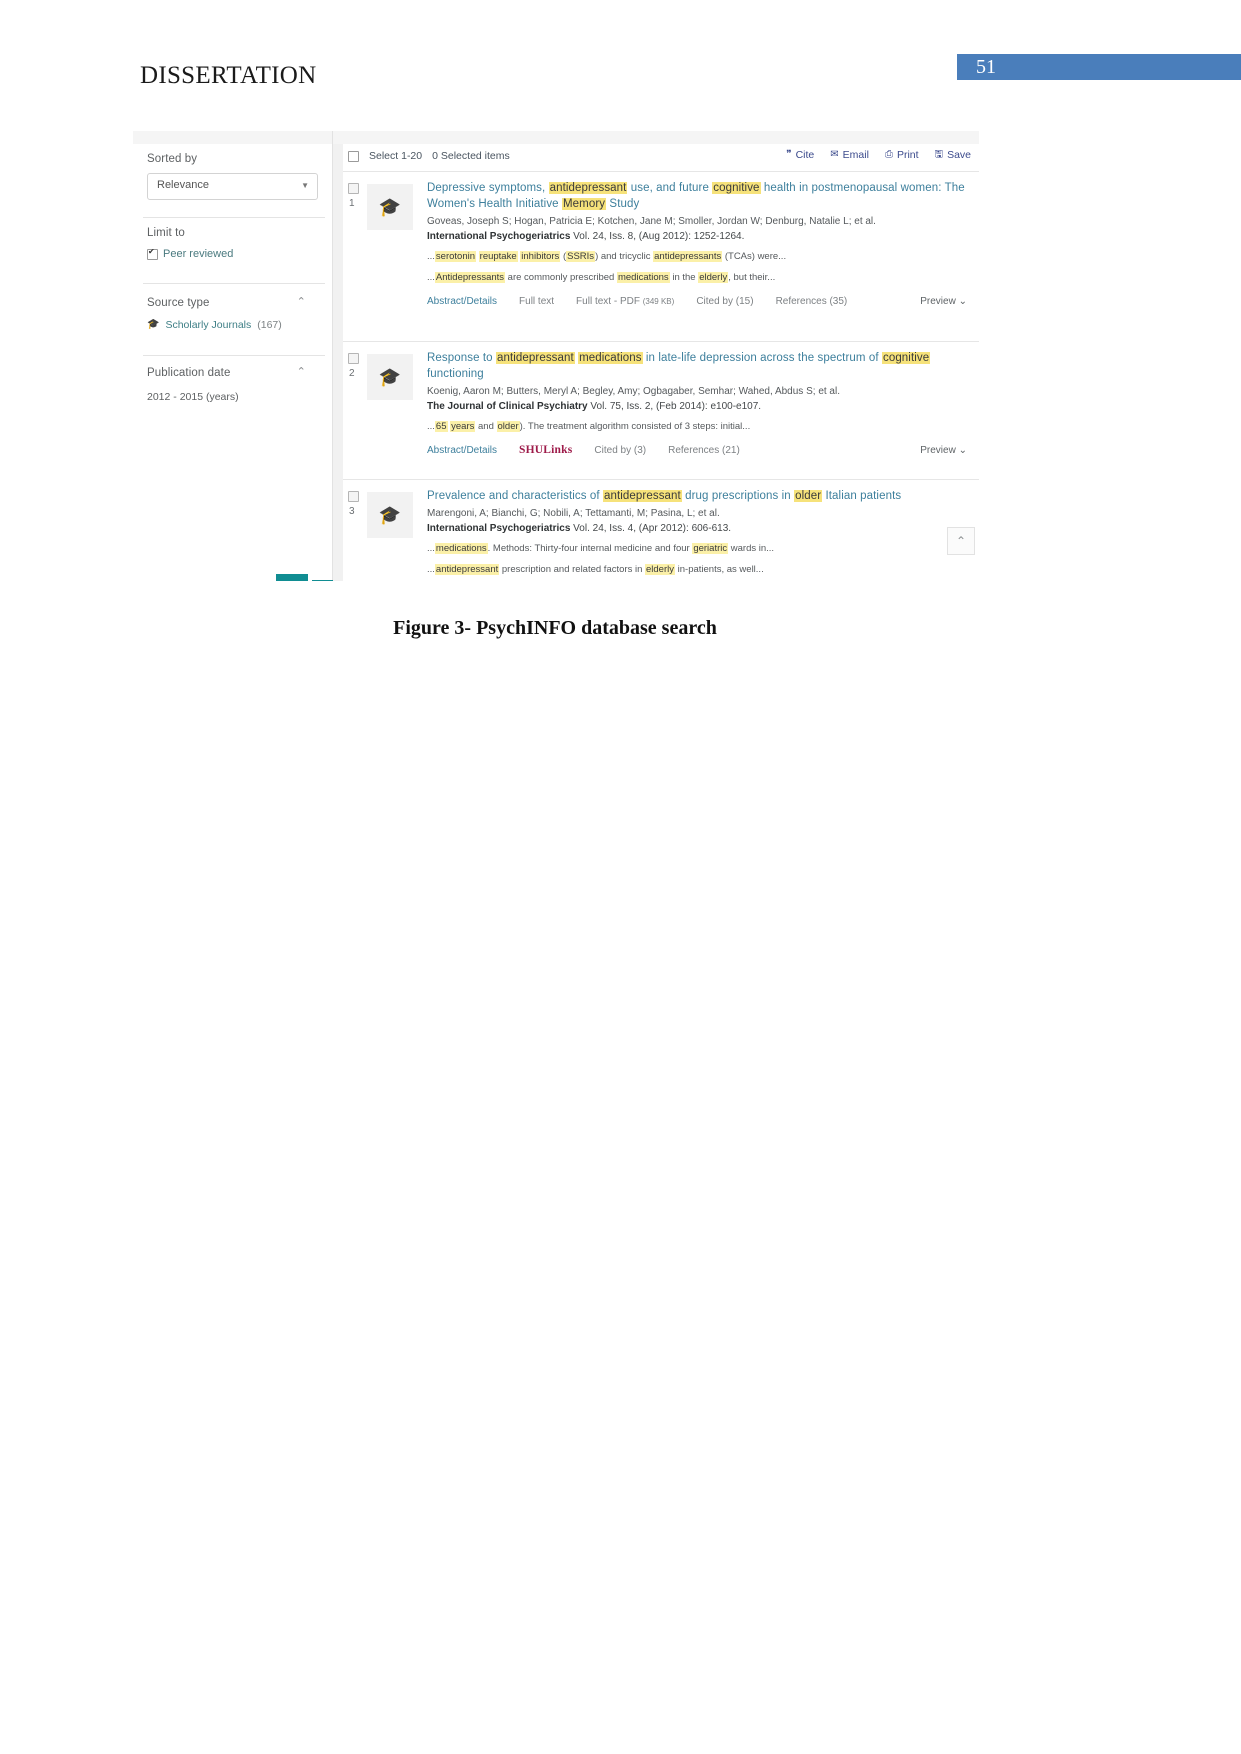  I want to click on source-type-item-scholarly-journals: 🎓 Scholarly Journals (167), so click(232, 325).